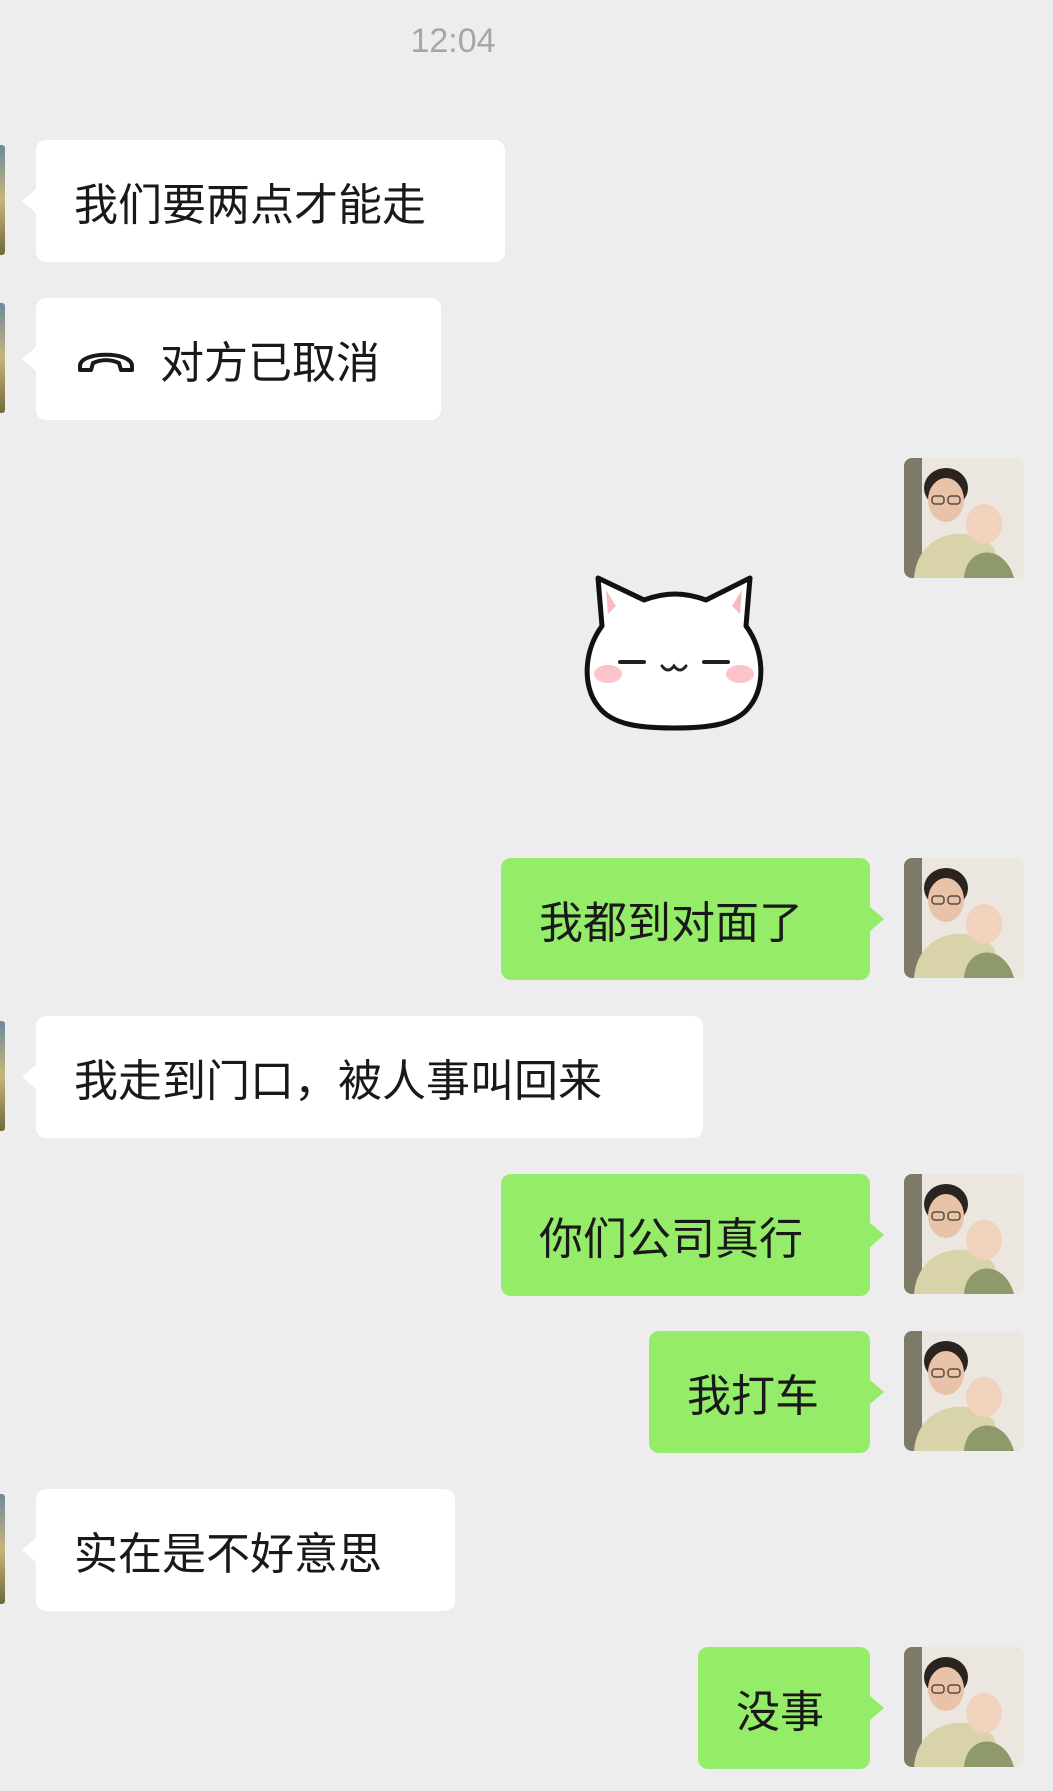 The image size is (1053, 1791). I want to click on received-message-bubble: 我走到门口，被人事叫回来, so click(362, 1077).